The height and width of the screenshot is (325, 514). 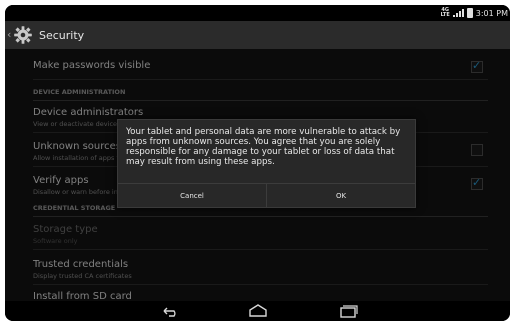 What do you see at coordinates (257, 13) in the screenshot?
I see `status-bar: 4G LTE 3:01 PM` at bounding box center [257, 13].